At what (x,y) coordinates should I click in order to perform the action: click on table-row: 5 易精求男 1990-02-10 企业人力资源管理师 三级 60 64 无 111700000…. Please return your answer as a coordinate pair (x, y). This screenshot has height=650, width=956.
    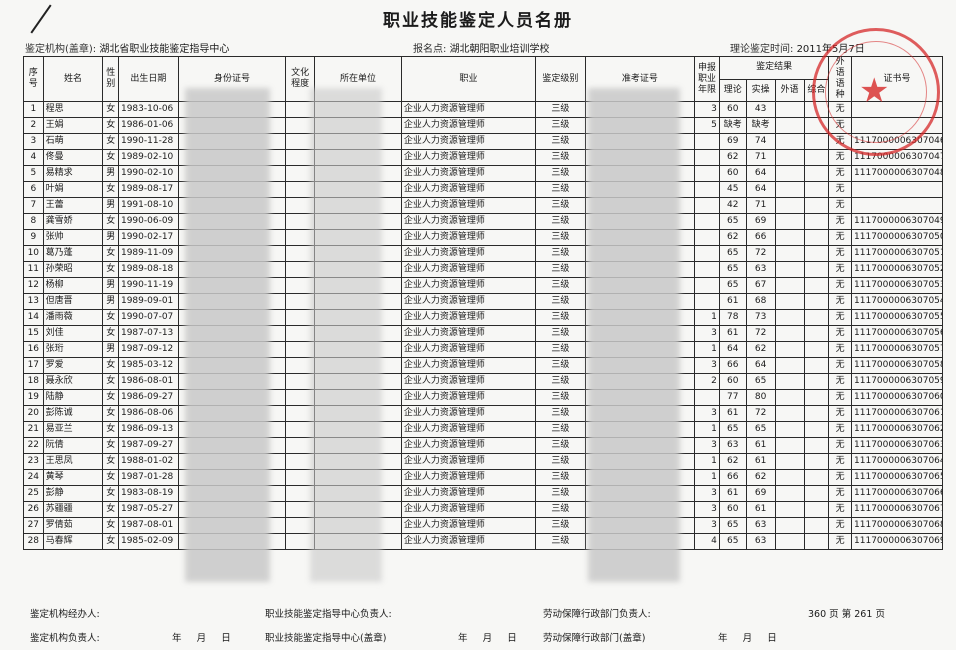
    Looking at the image, I should click on (483, 173).